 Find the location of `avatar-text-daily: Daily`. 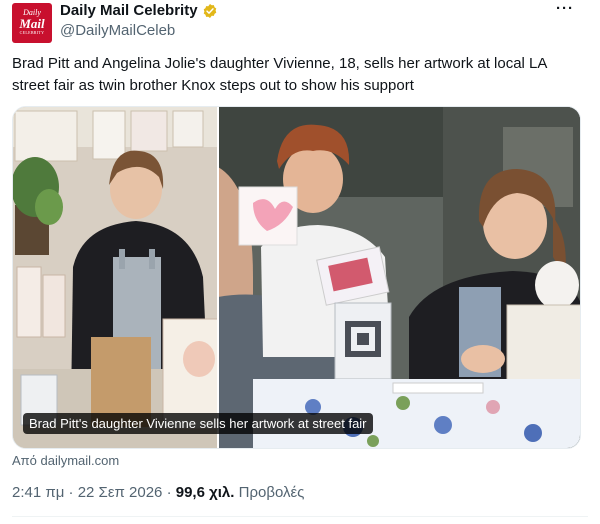

avatar-text-daily: Daily is located at coordinates (32, 12).